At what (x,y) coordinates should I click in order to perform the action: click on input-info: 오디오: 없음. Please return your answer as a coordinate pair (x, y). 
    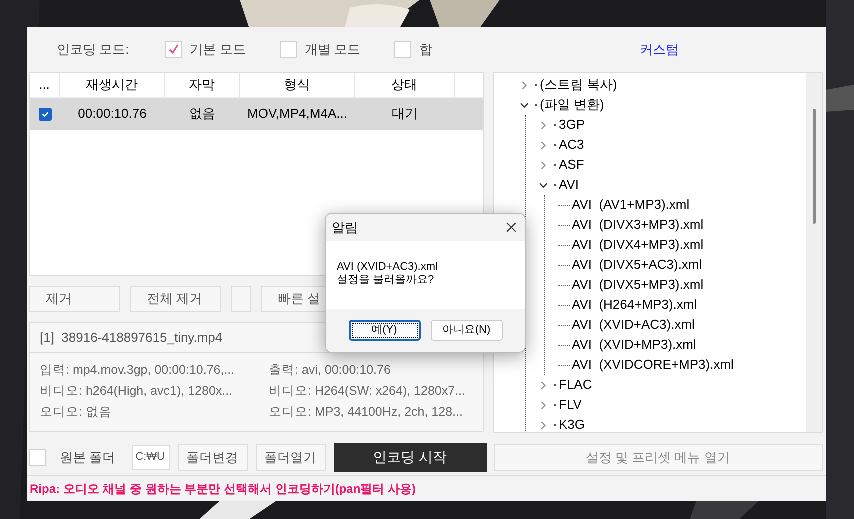
    Looking at the image, I should click on (76, 412).